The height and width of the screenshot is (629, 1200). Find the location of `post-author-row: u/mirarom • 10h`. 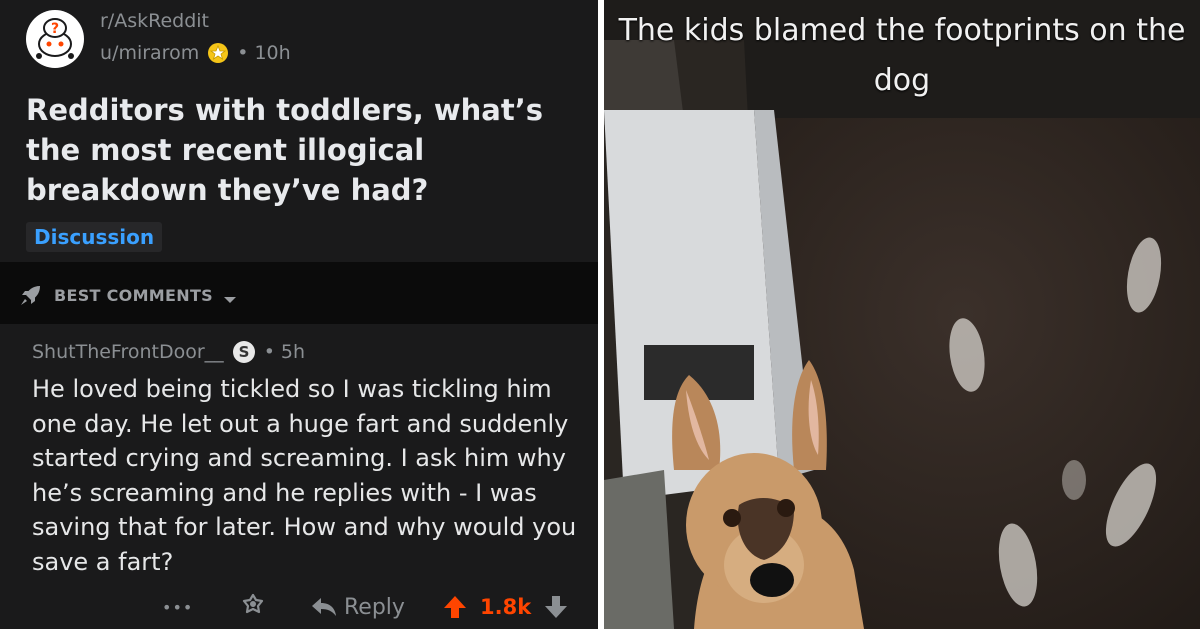

post-author-row: u/mirarom • 10h is located at coordinates (195, 53).